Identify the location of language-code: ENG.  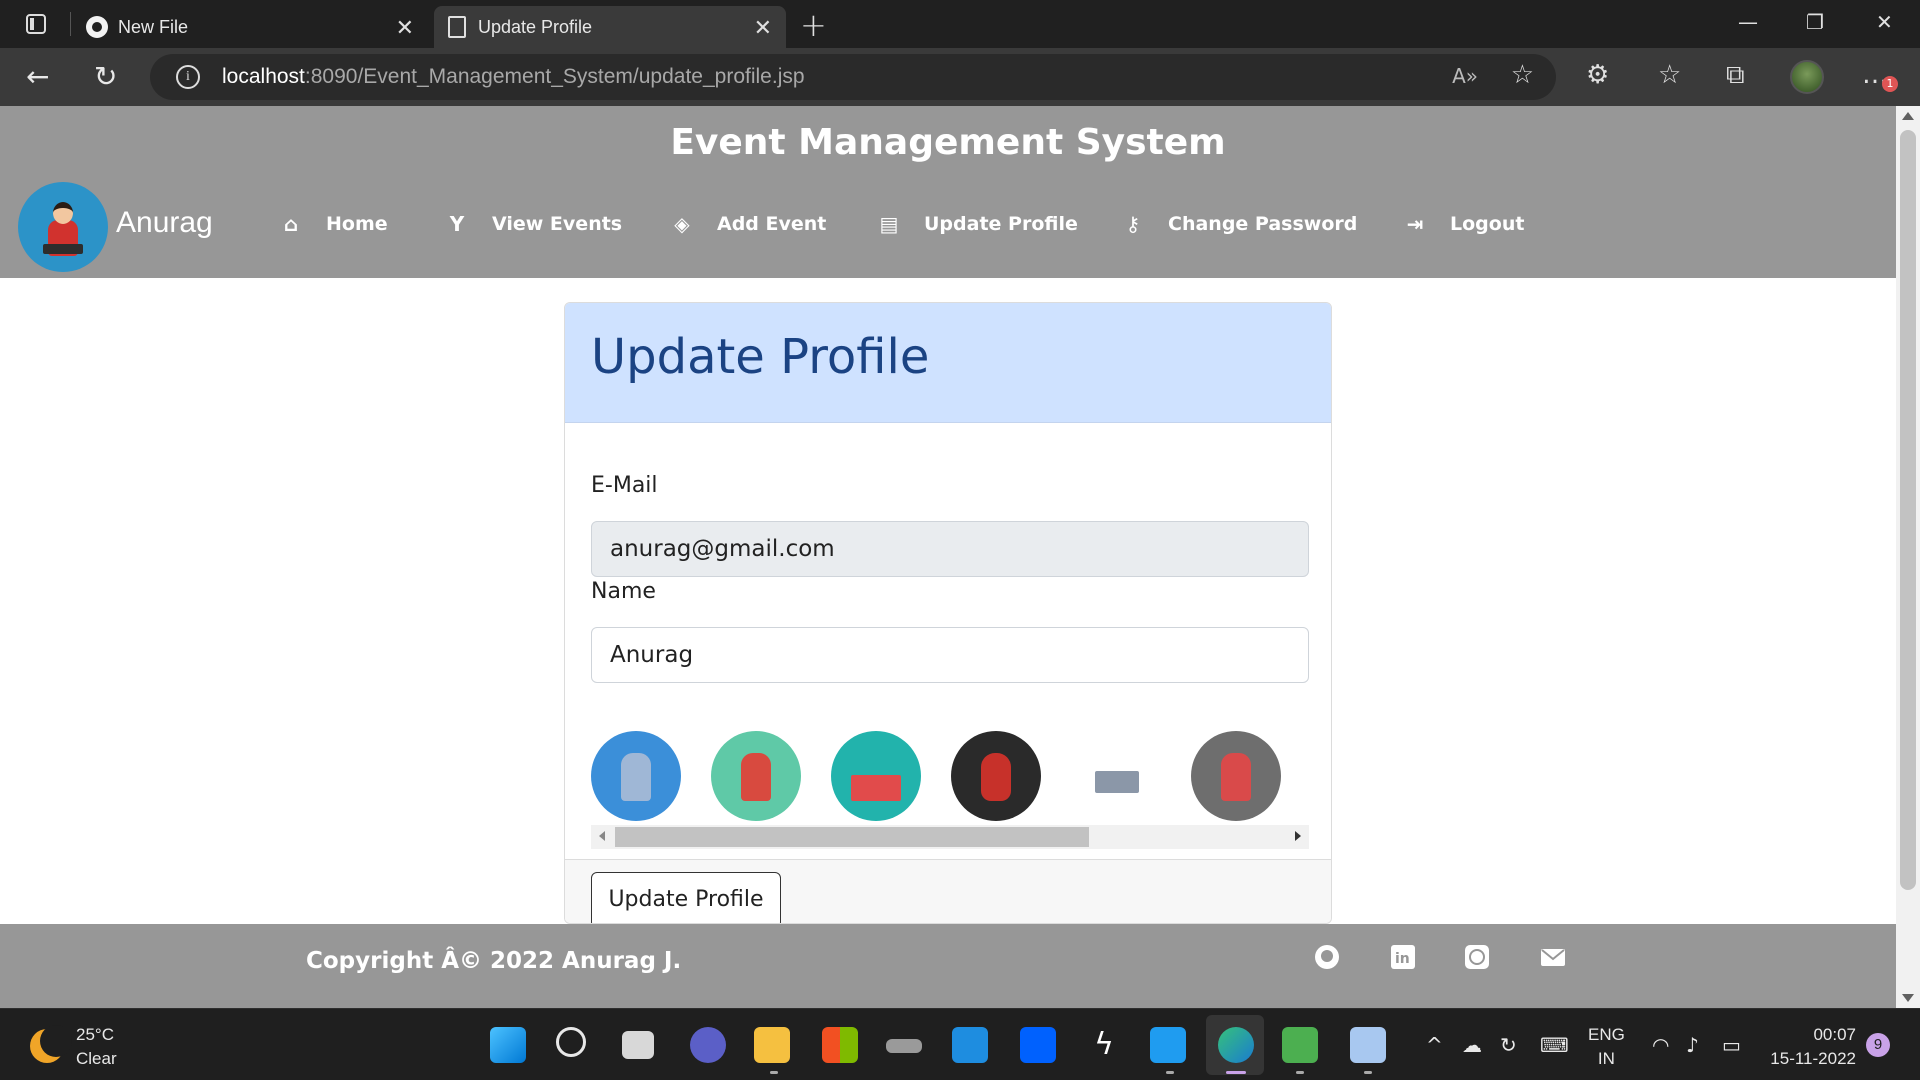
(1606, 1034).